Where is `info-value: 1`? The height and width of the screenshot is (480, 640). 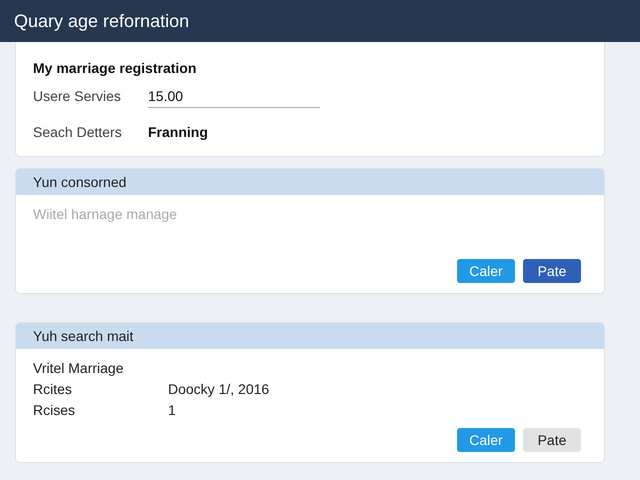
info-value: 1 is located at coordinates (172, 410).